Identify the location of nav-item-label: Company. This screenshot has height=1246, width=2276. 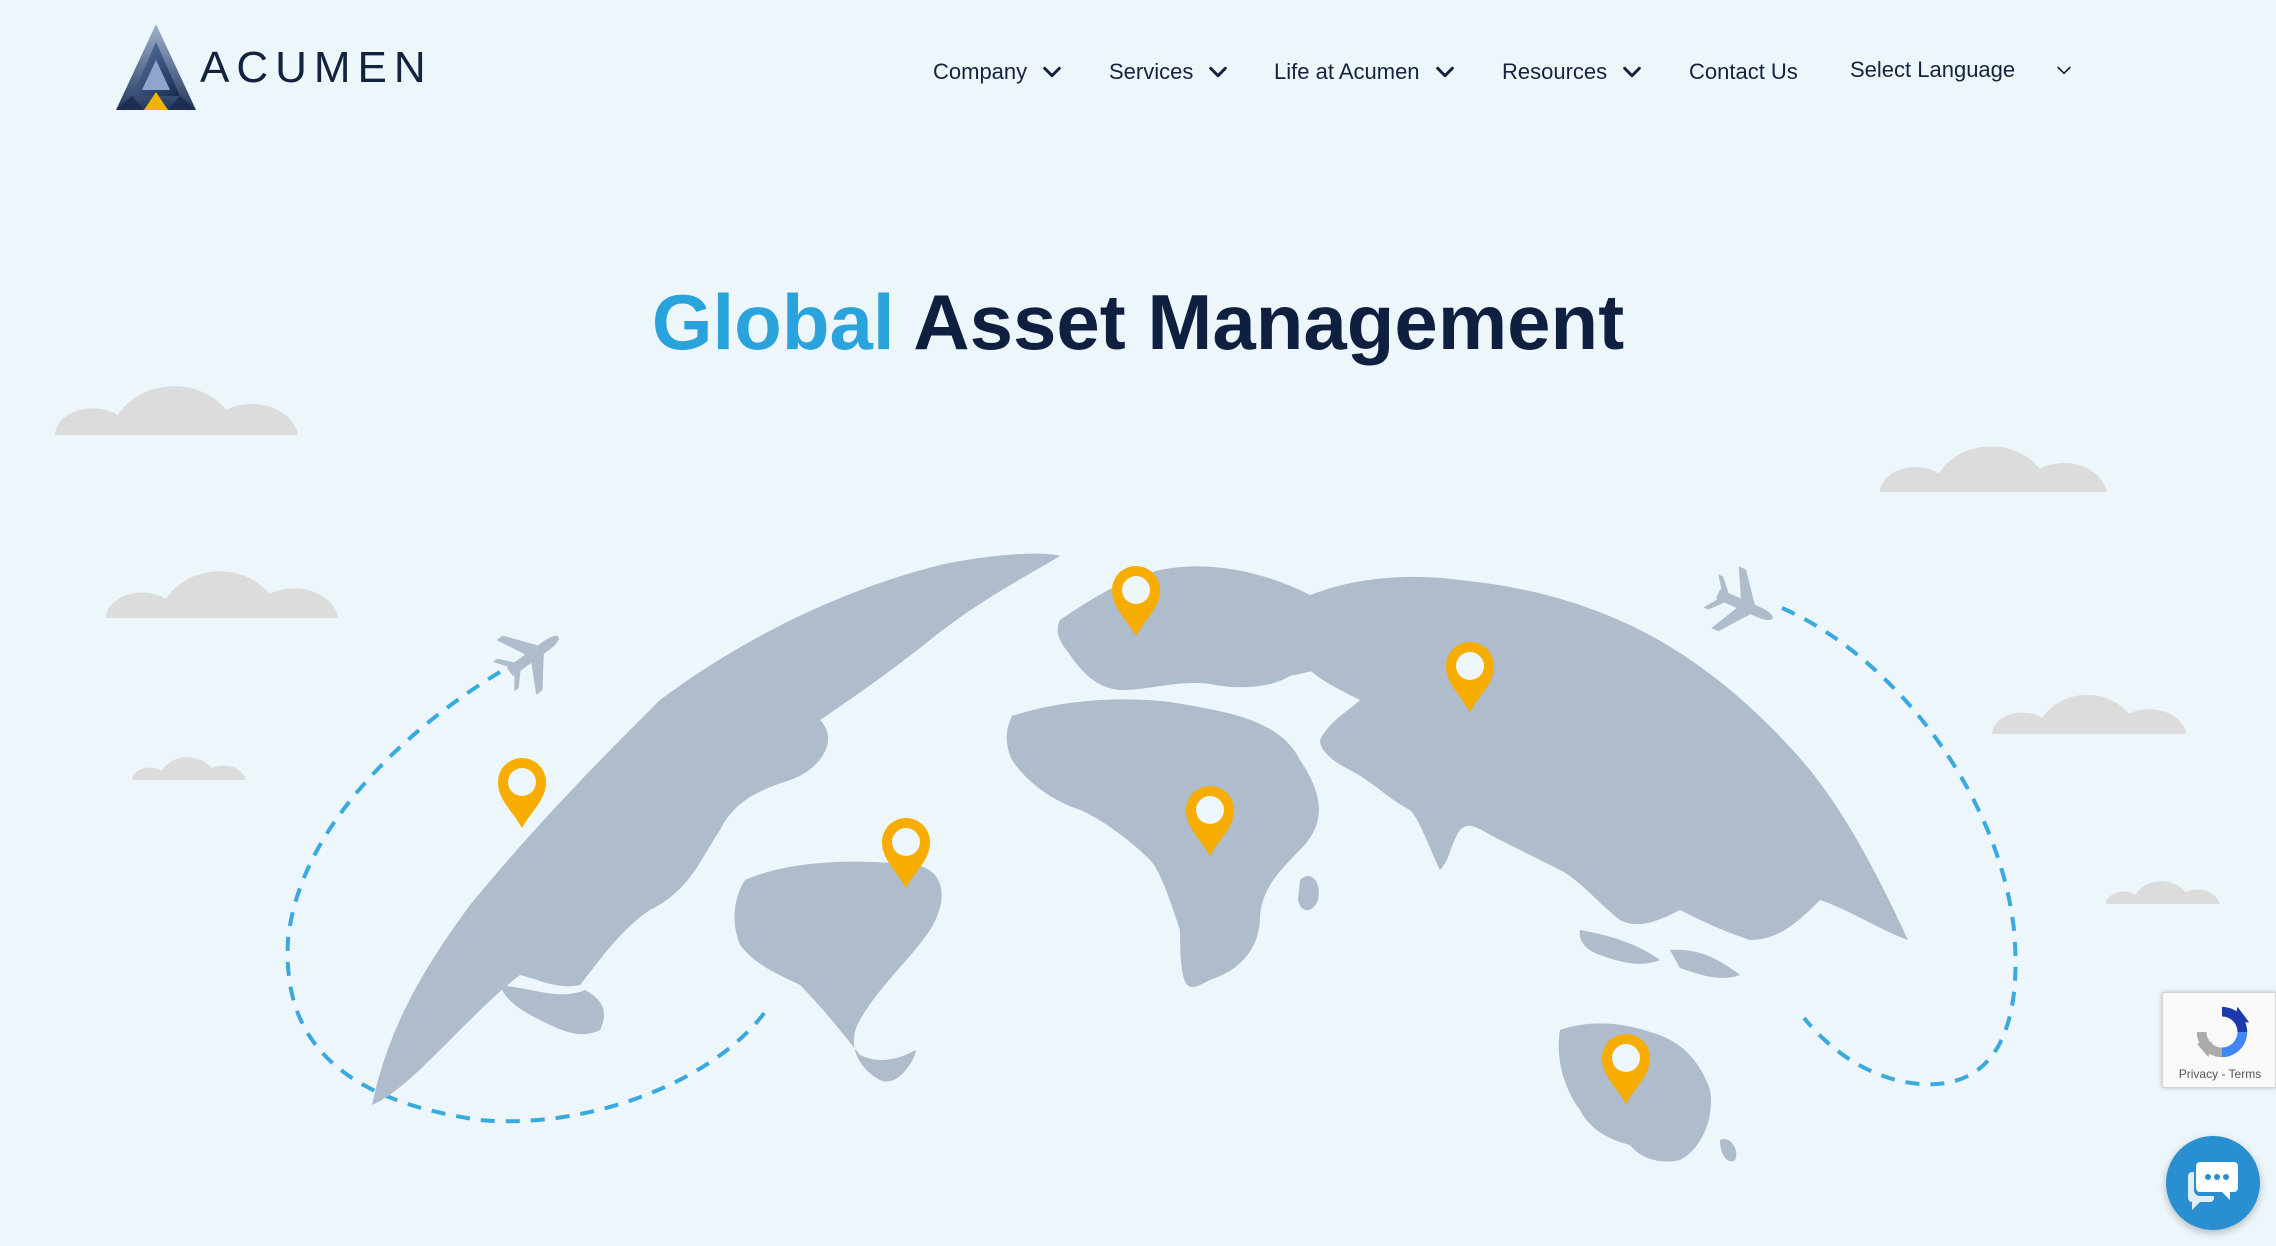
(980, 71).